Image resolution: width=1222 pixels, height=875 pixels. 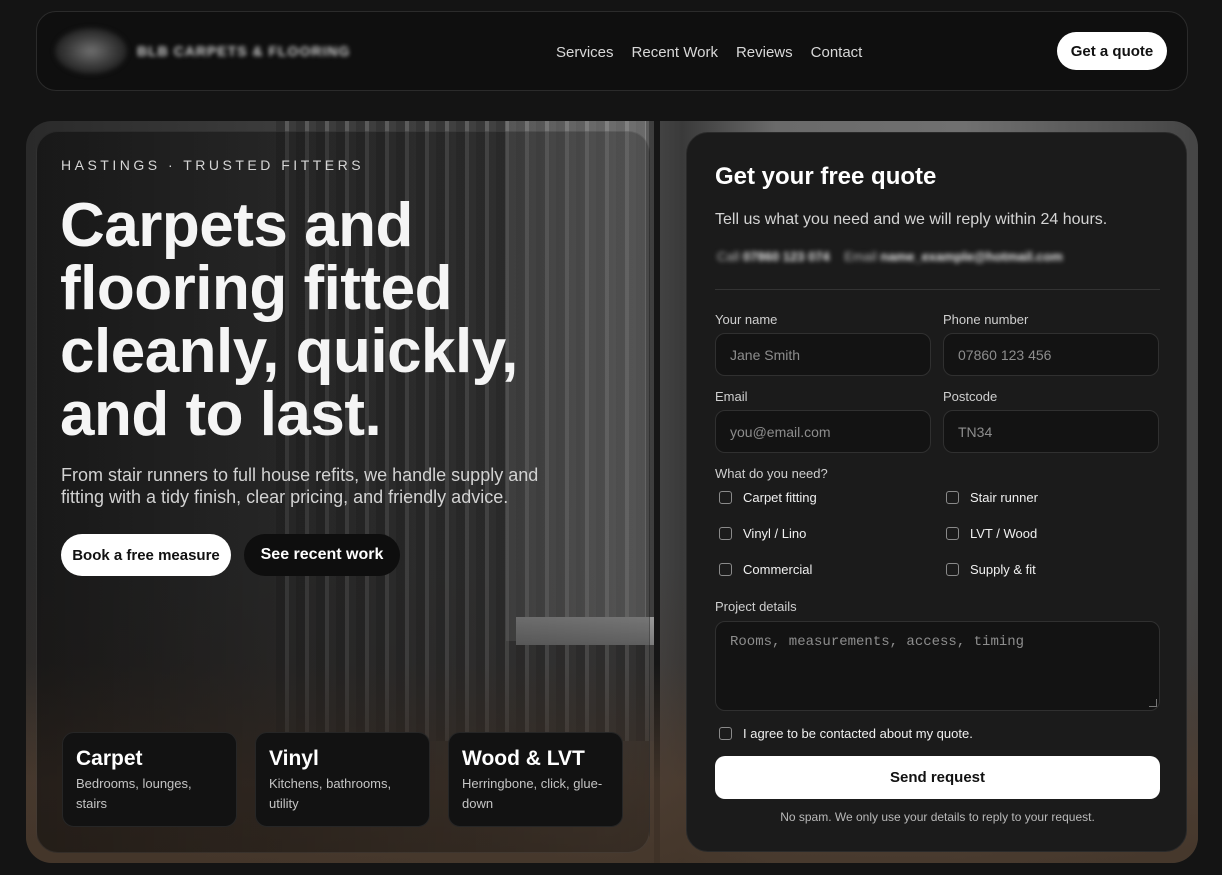 I want to click on name-label: Your name, so click(x=746, y=319).